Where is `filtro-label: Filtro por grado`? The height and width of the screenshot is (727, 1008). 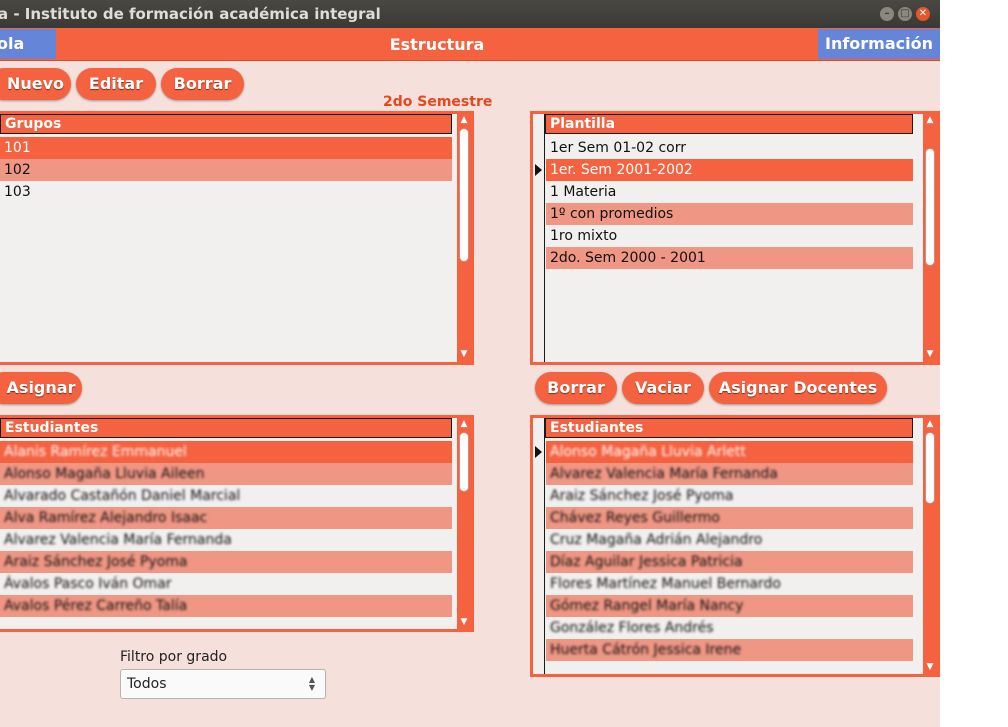
filtro-label: Filtro por grado is located at coordinates (174, 657).